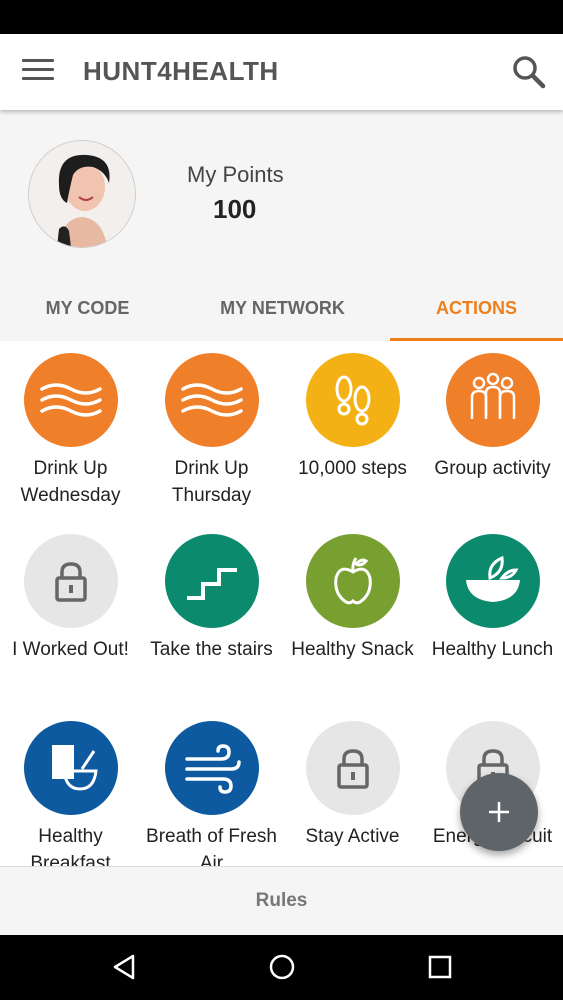  I want to click on action-breath-of-fresh-air: Breath of Fresh Air, so click(211, 793).